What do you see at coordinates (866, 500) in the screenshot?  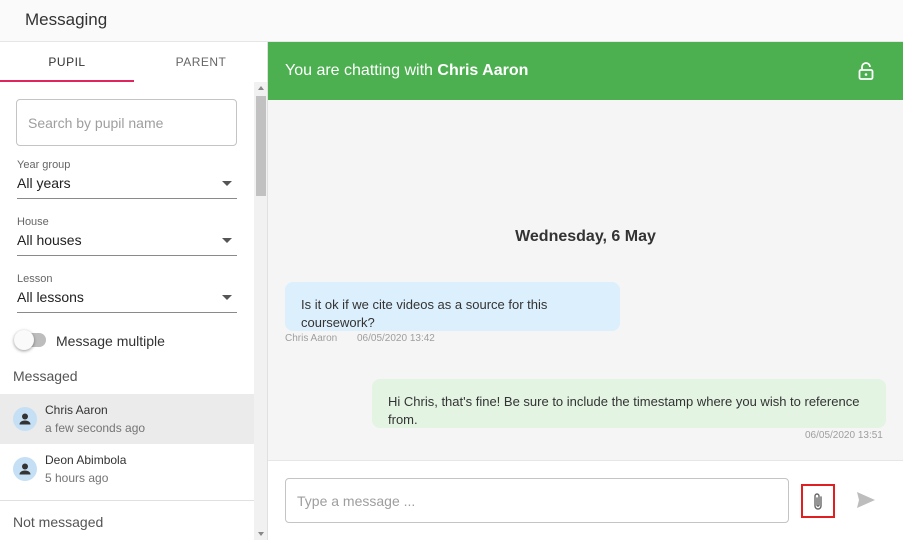 I see `send-icon` at bounding box center [866, 500].